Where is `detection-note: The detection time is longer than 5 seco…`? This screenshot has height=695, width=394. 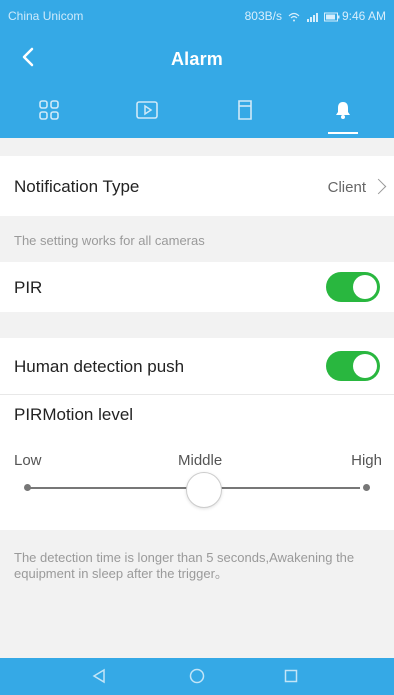
detection-note: The detection time is longer than 5 seco… is located at coordinates (184, 565).